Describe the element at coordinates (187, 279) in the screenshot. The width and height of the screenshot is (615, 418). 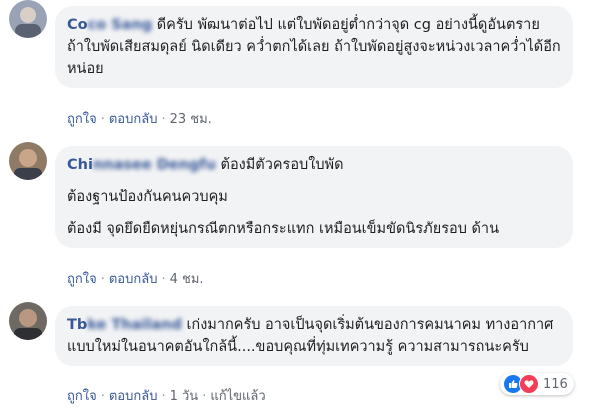
I see `timestamp: 4 ชม.` at that location.